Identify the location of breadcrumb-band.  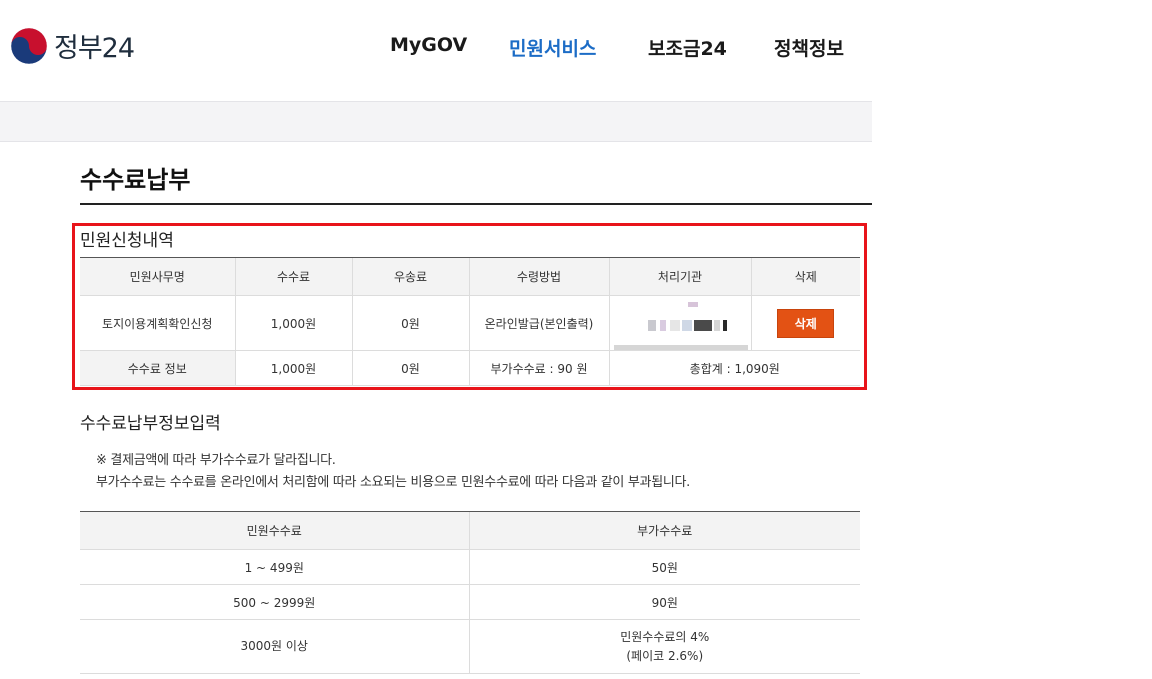
(436, 121).